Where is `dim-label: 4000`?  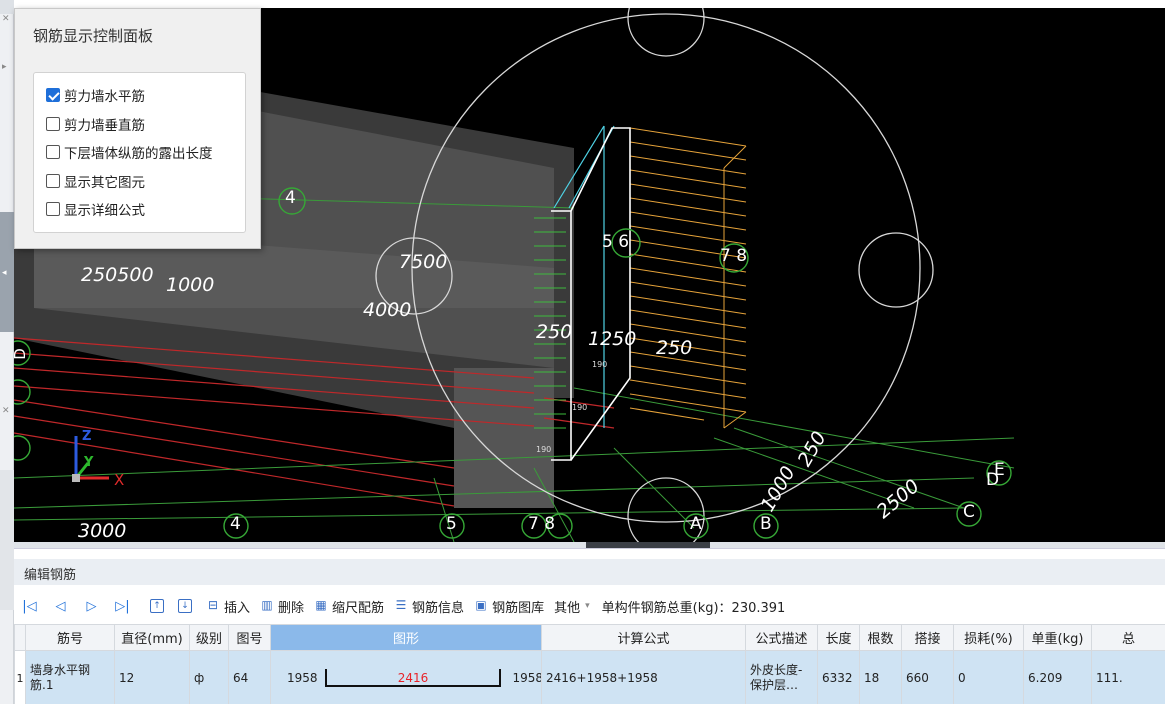 dim-label: 4000 is located at coordinates (387, 310).